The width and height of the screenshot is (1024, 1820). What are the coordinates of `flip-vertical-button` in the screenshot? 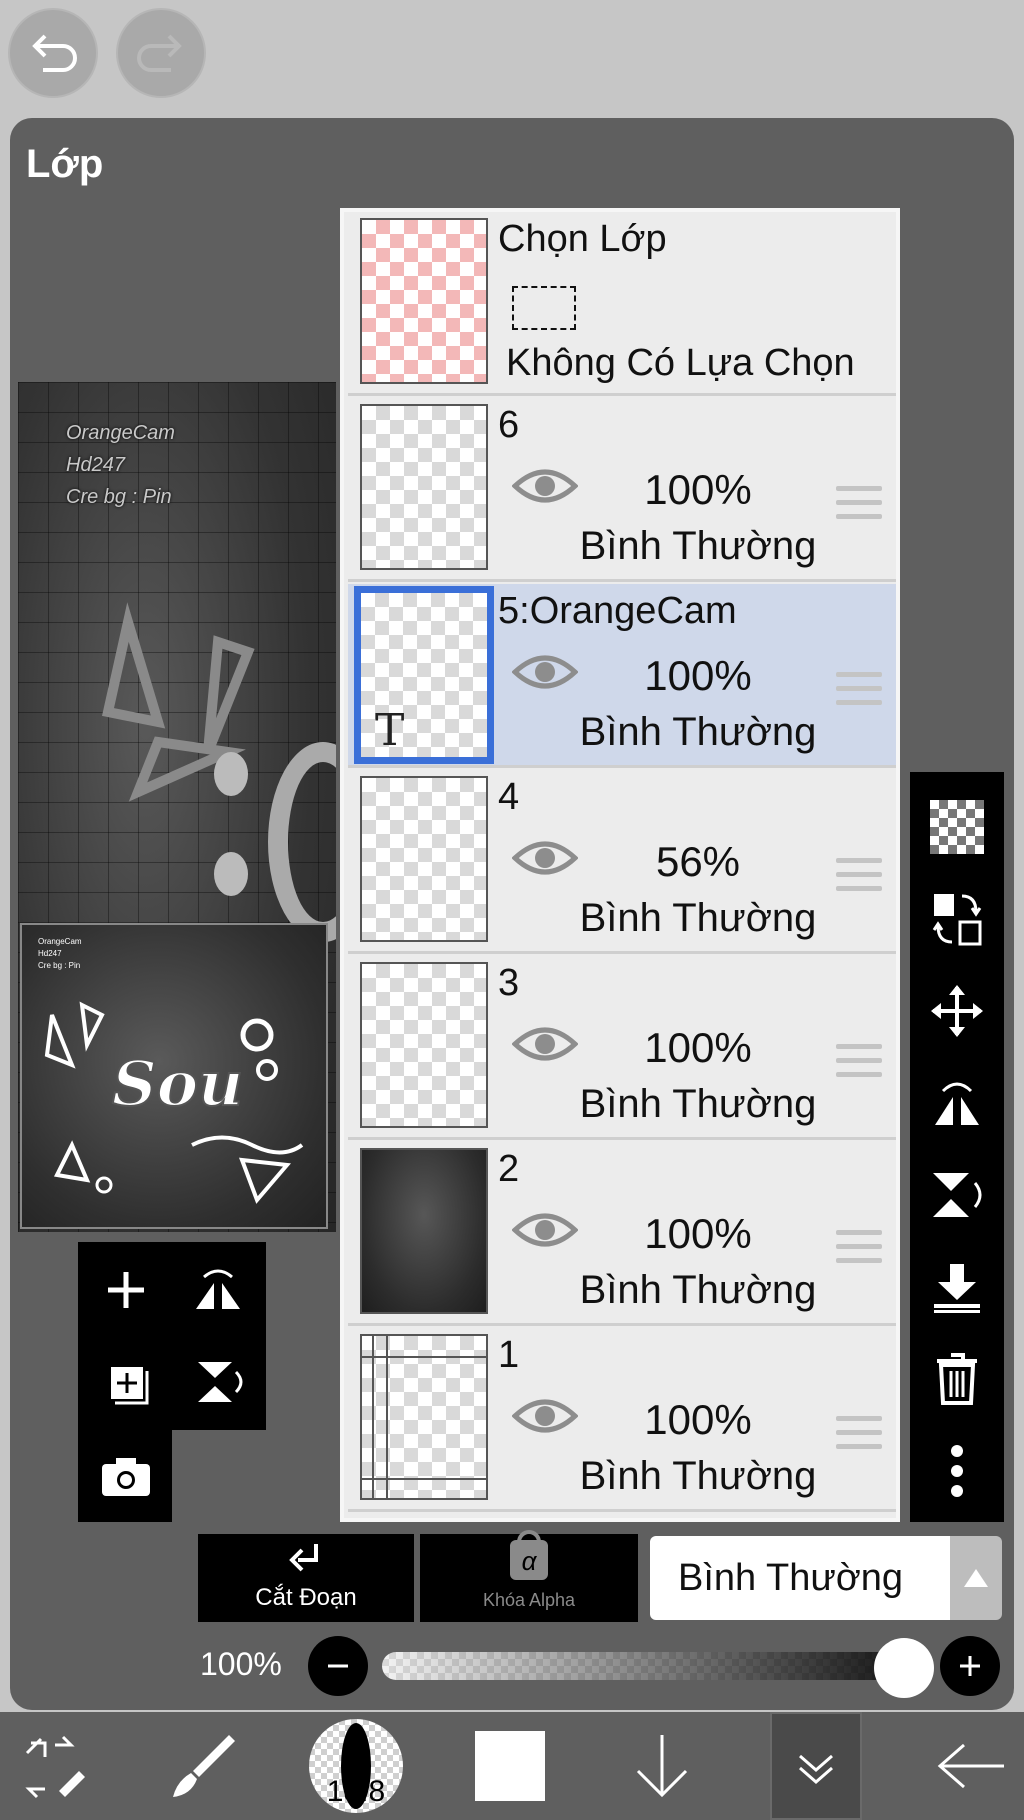 It's located at (957, 1195).